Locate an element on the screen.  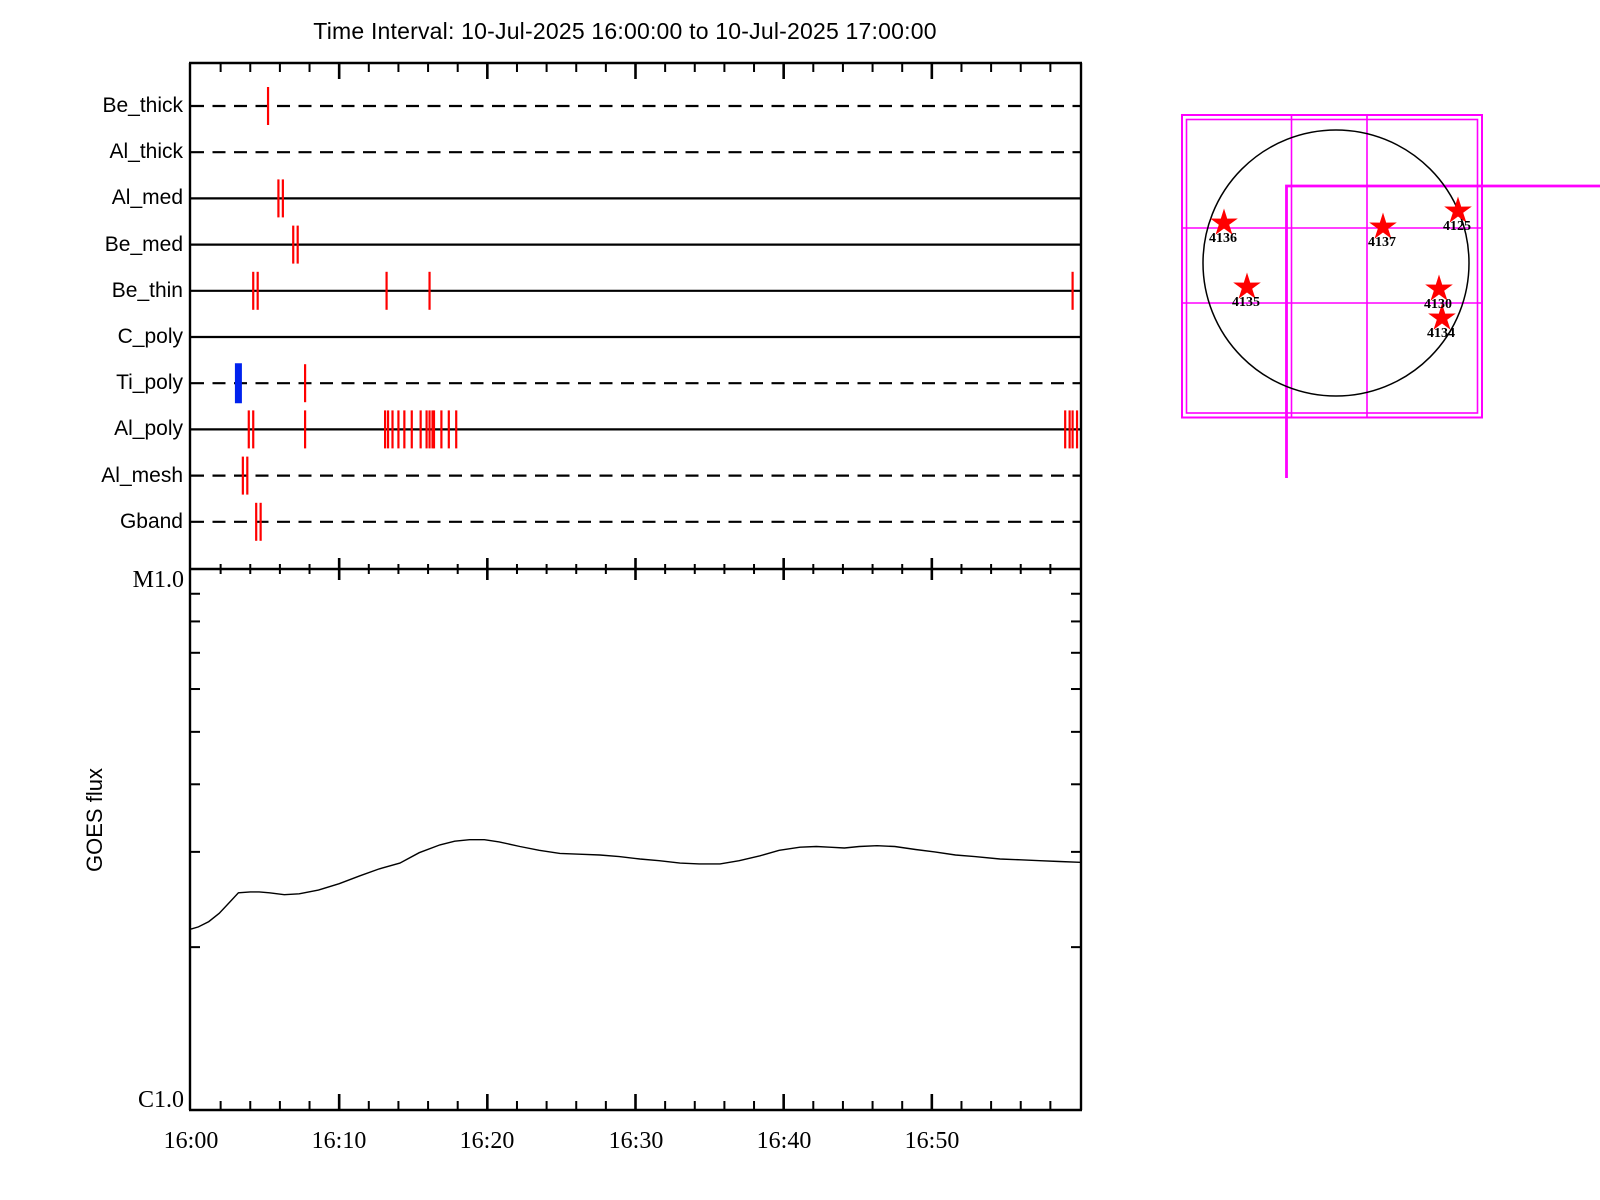
goes-flux-axis-title: GOES flux is located at coordinates (94, 820).